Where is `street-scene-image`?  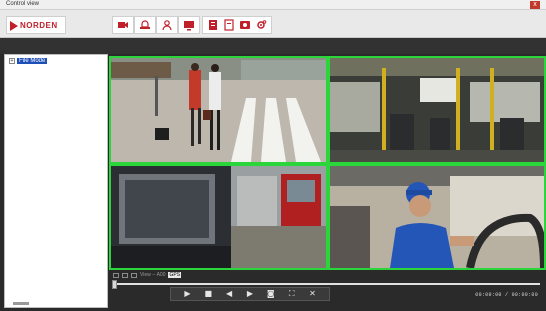
street-scene-image is located at coordinates (218, 110).